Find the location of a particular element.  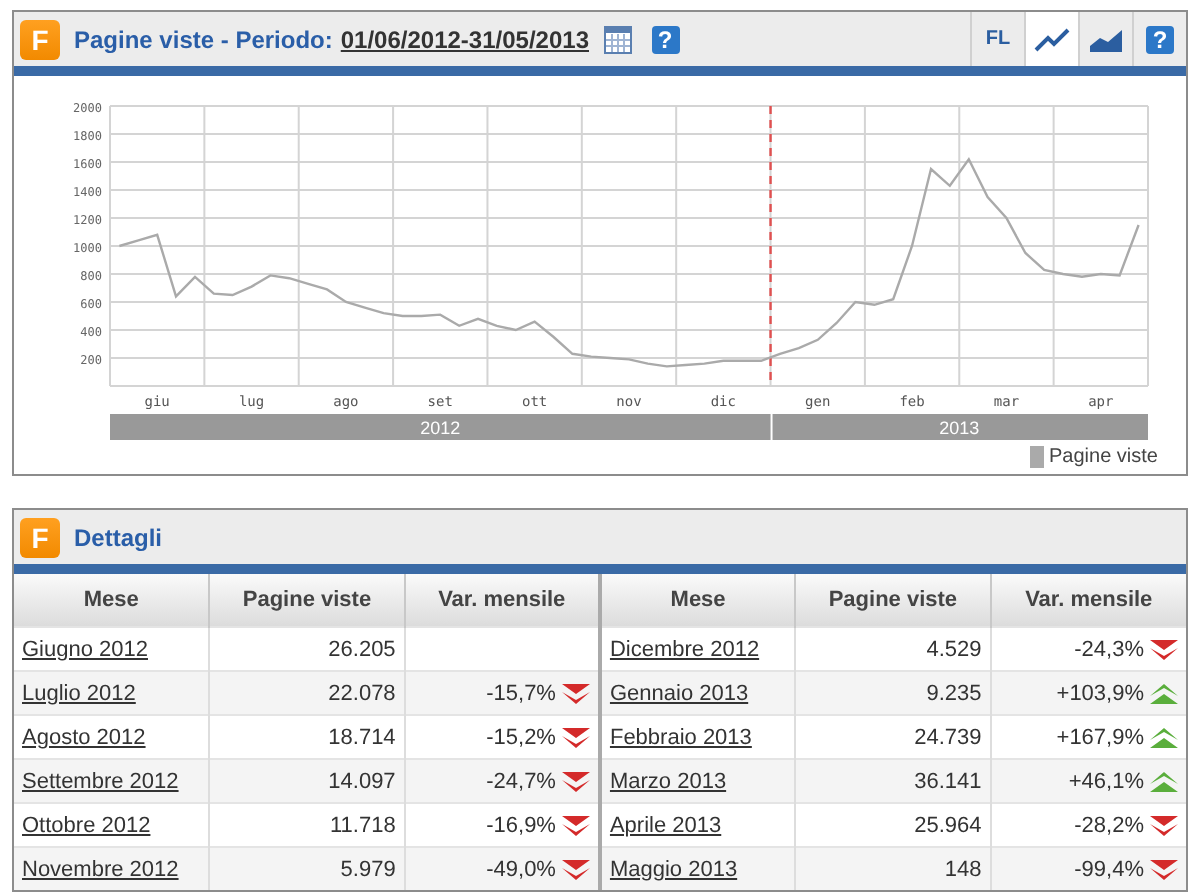

change-value: -99,4% is located at coordinates (1109, 869).